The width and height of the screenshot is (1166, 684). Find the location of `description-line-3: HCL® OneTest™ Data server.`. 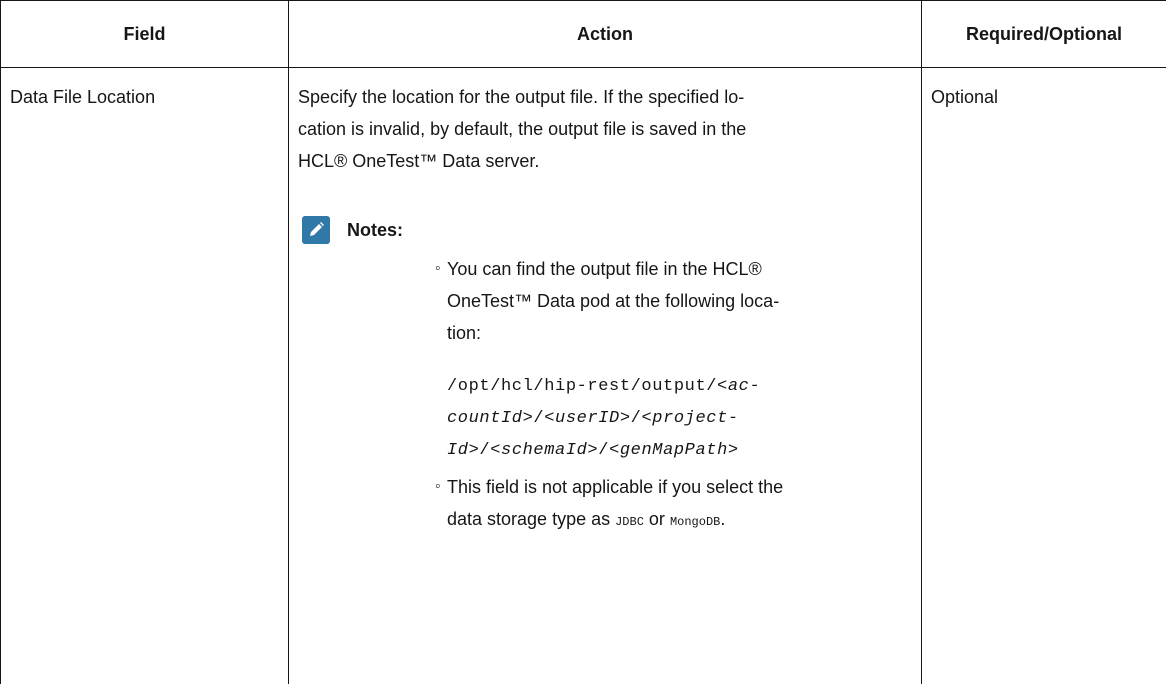

description-line-3: HCL® OneTest™ Data server. is located at coordinates (419, 161).